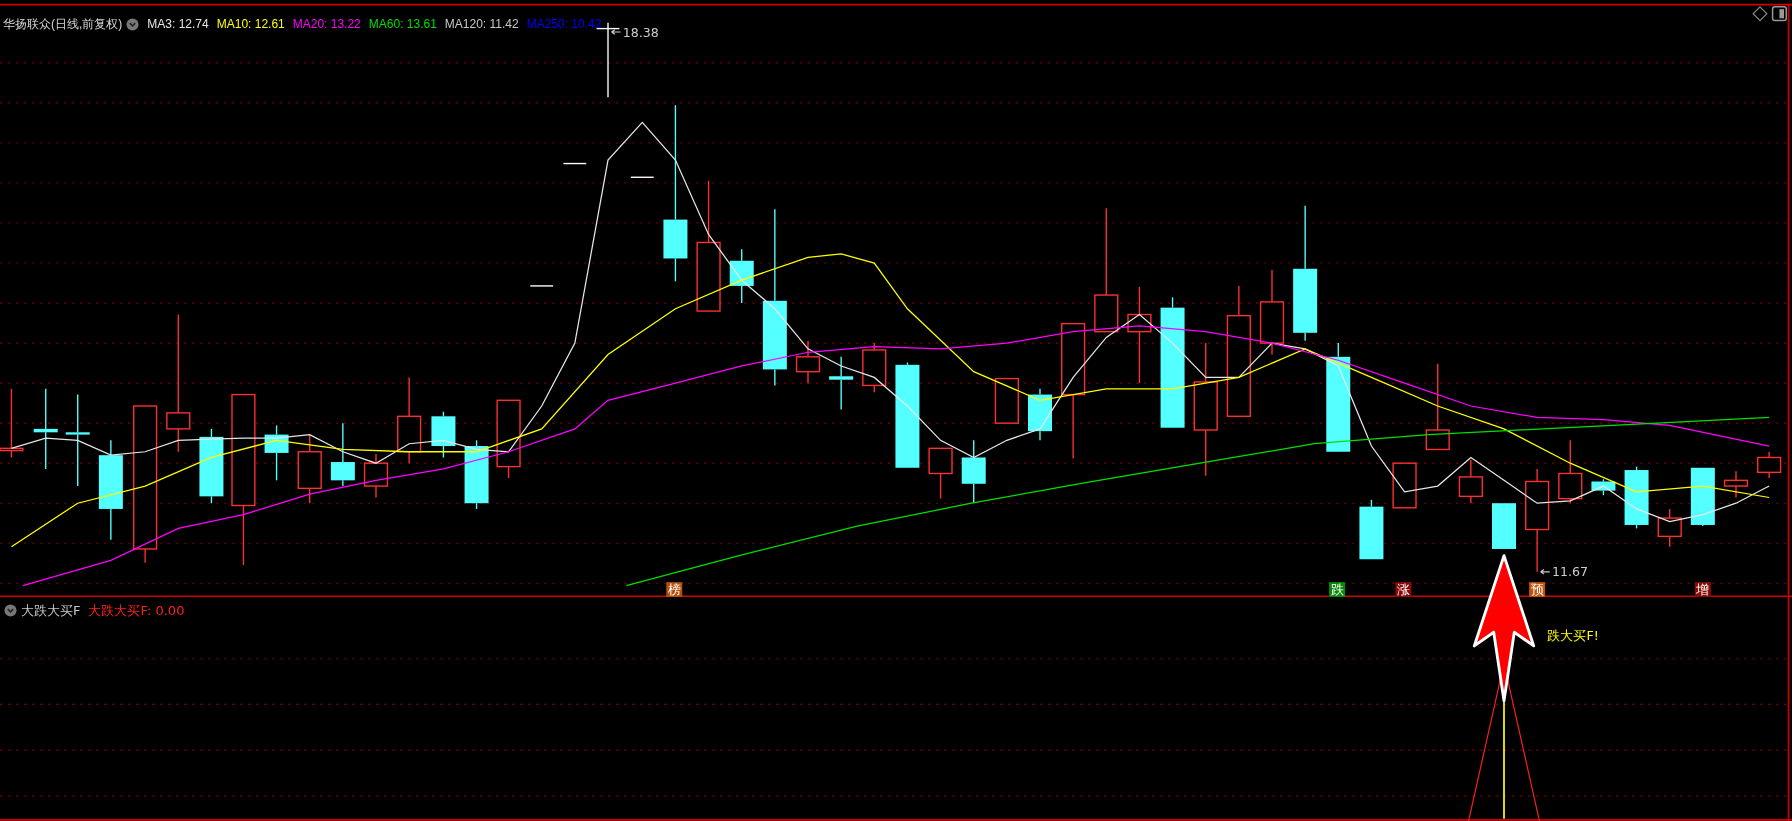  What do you see at coordinates (136, 611) in the screenshot?
I see `indicator-reading: 大跌大买F: 0.00` at bounding box center [136, 611].